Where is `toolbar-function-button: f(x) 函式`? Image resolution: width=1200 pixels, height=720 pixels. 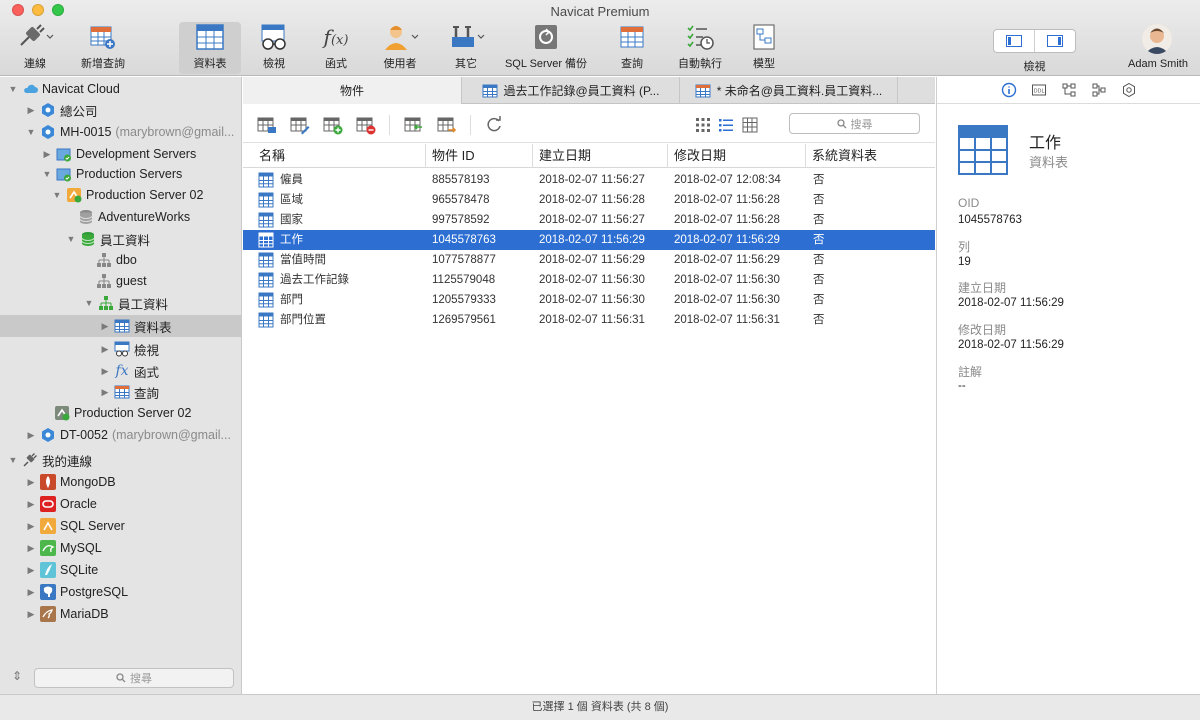 toolbar-function-button: f(x) 函式 is located at coordinates (336, 48).